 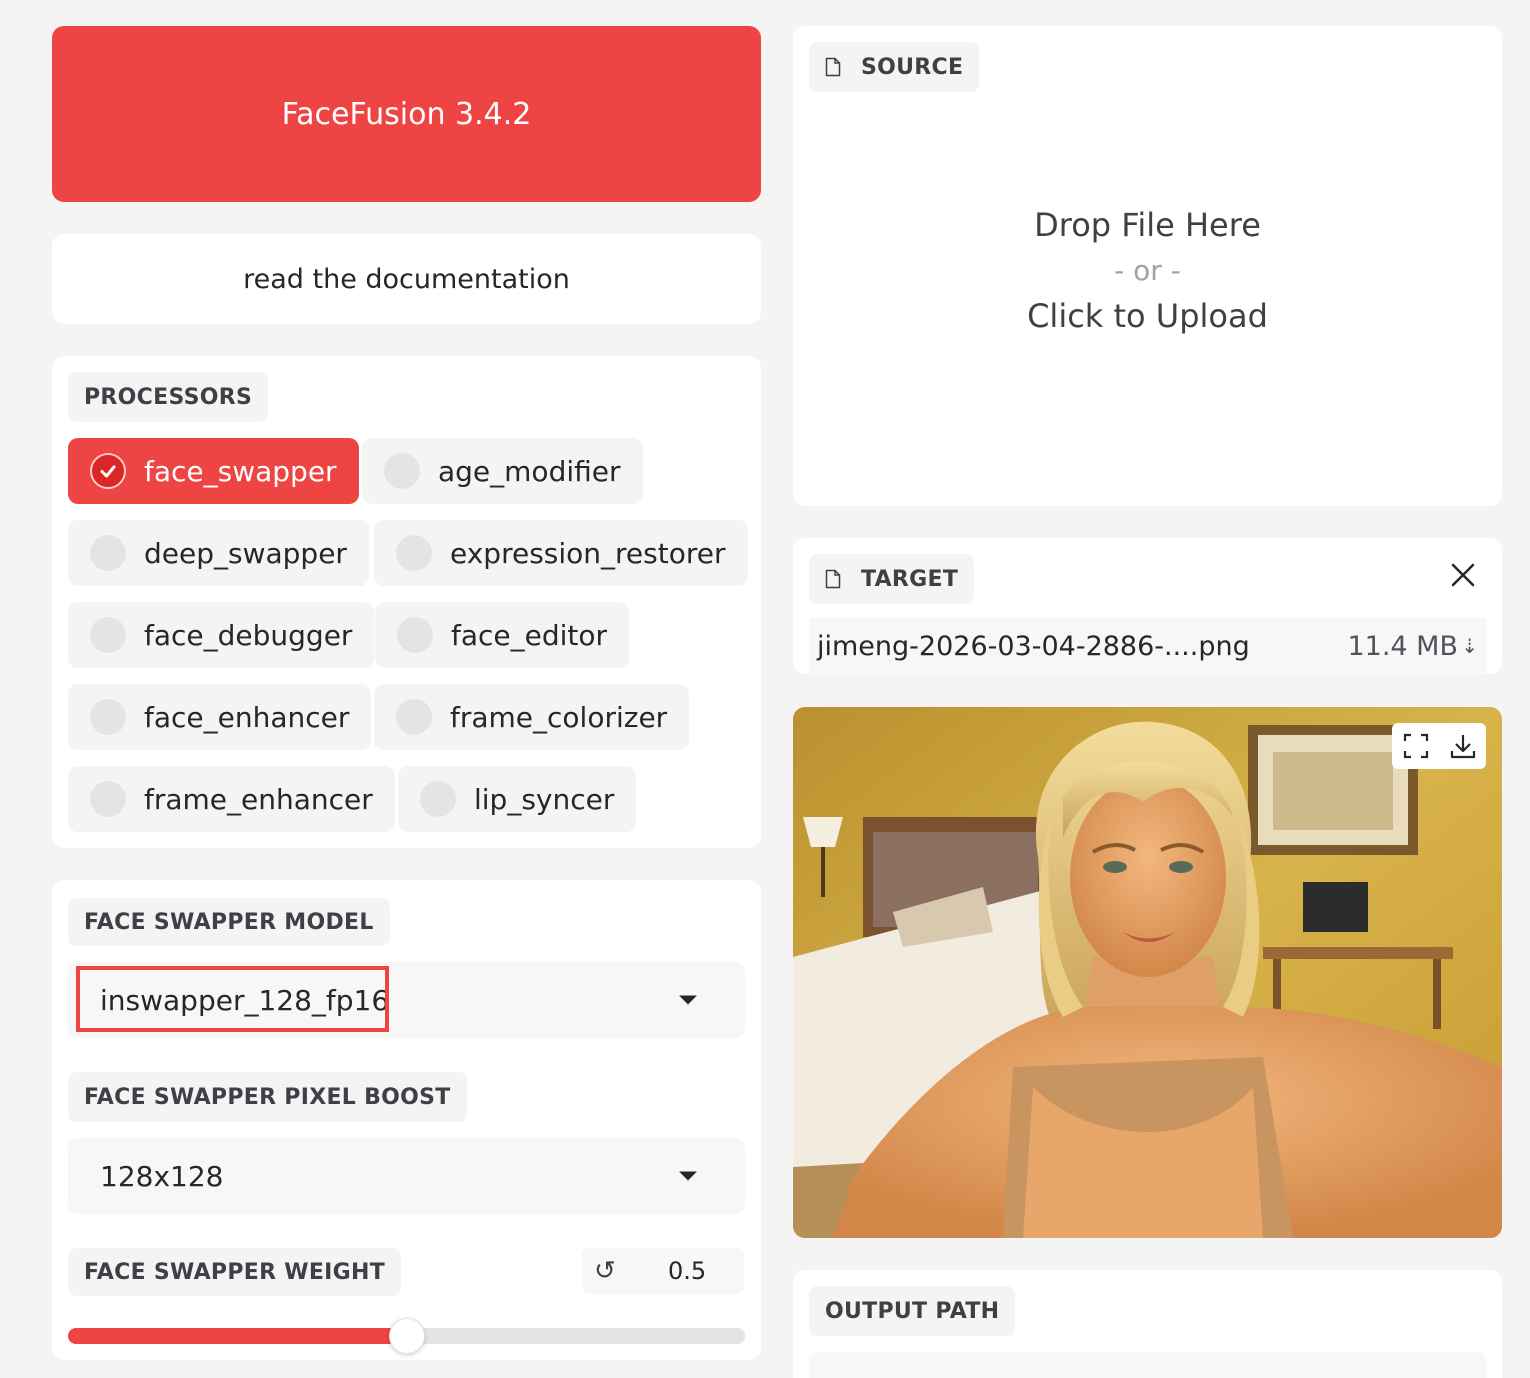 What do you see at coordinates (663, 1271) in the screenshot?
I see `face-swapper-weight-input: ↺ 0.5` at bounding box center [663, 1271].